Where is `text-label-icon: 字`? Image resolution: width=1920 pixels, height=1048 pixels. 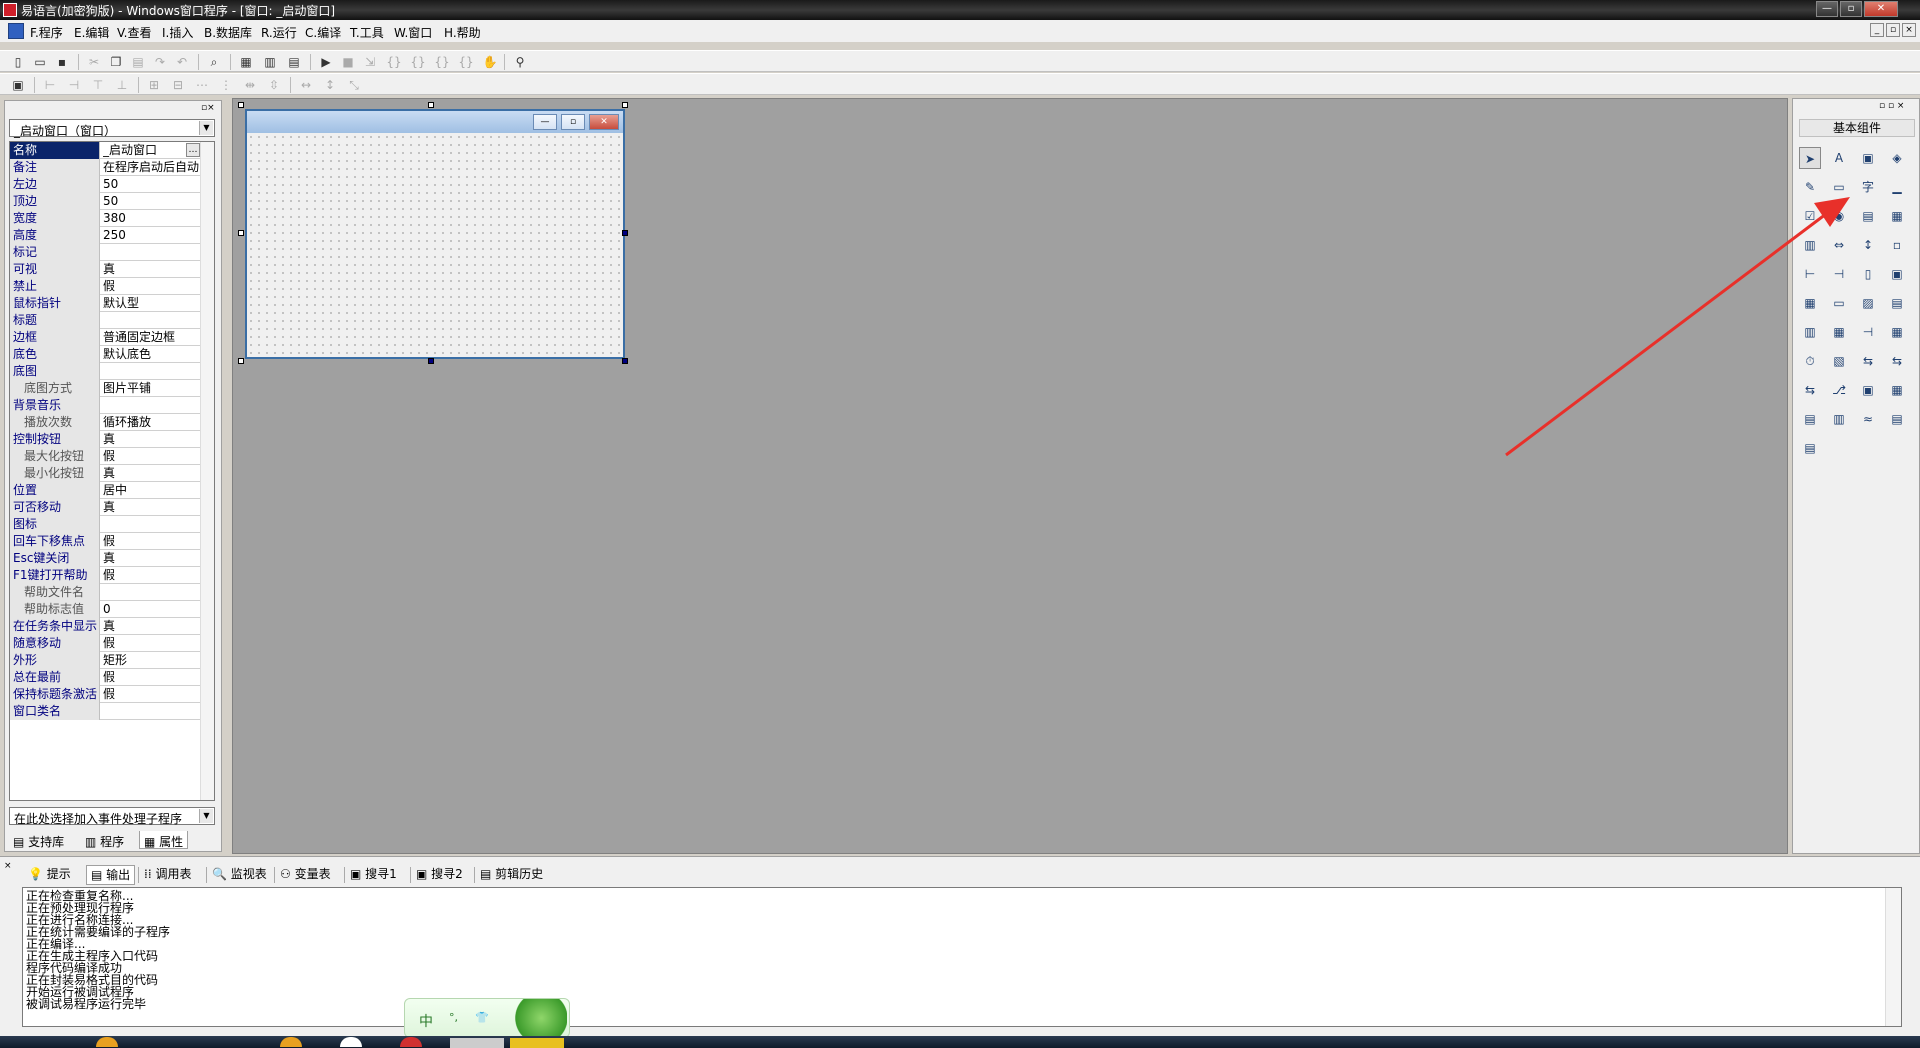
text-label-icon: 字 is located at coordinates (1868, 187).